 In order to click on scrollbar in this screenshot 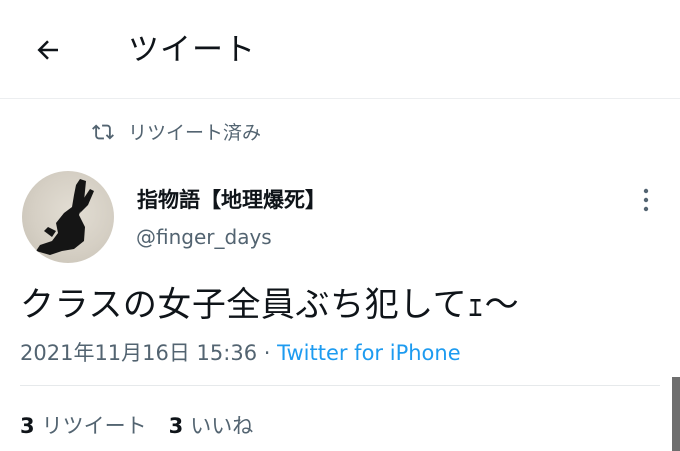, I will do `click(676, 414)`.